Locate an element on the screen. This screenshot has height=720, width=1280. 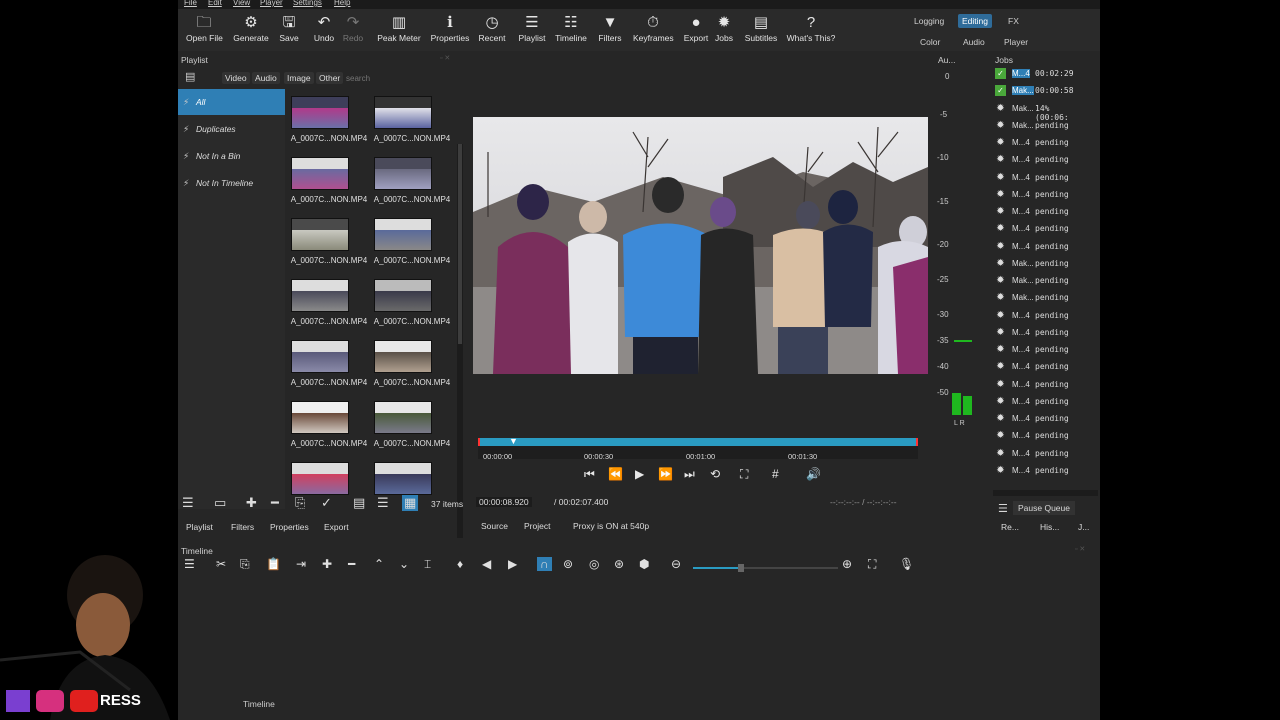
record-audio-icon: 🎙 is located at coordinates (906, 564).